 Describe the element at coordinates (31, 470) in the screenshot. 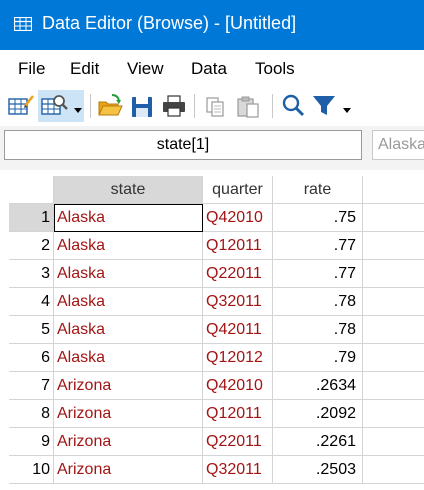

I see `row-number: 10` at that location.